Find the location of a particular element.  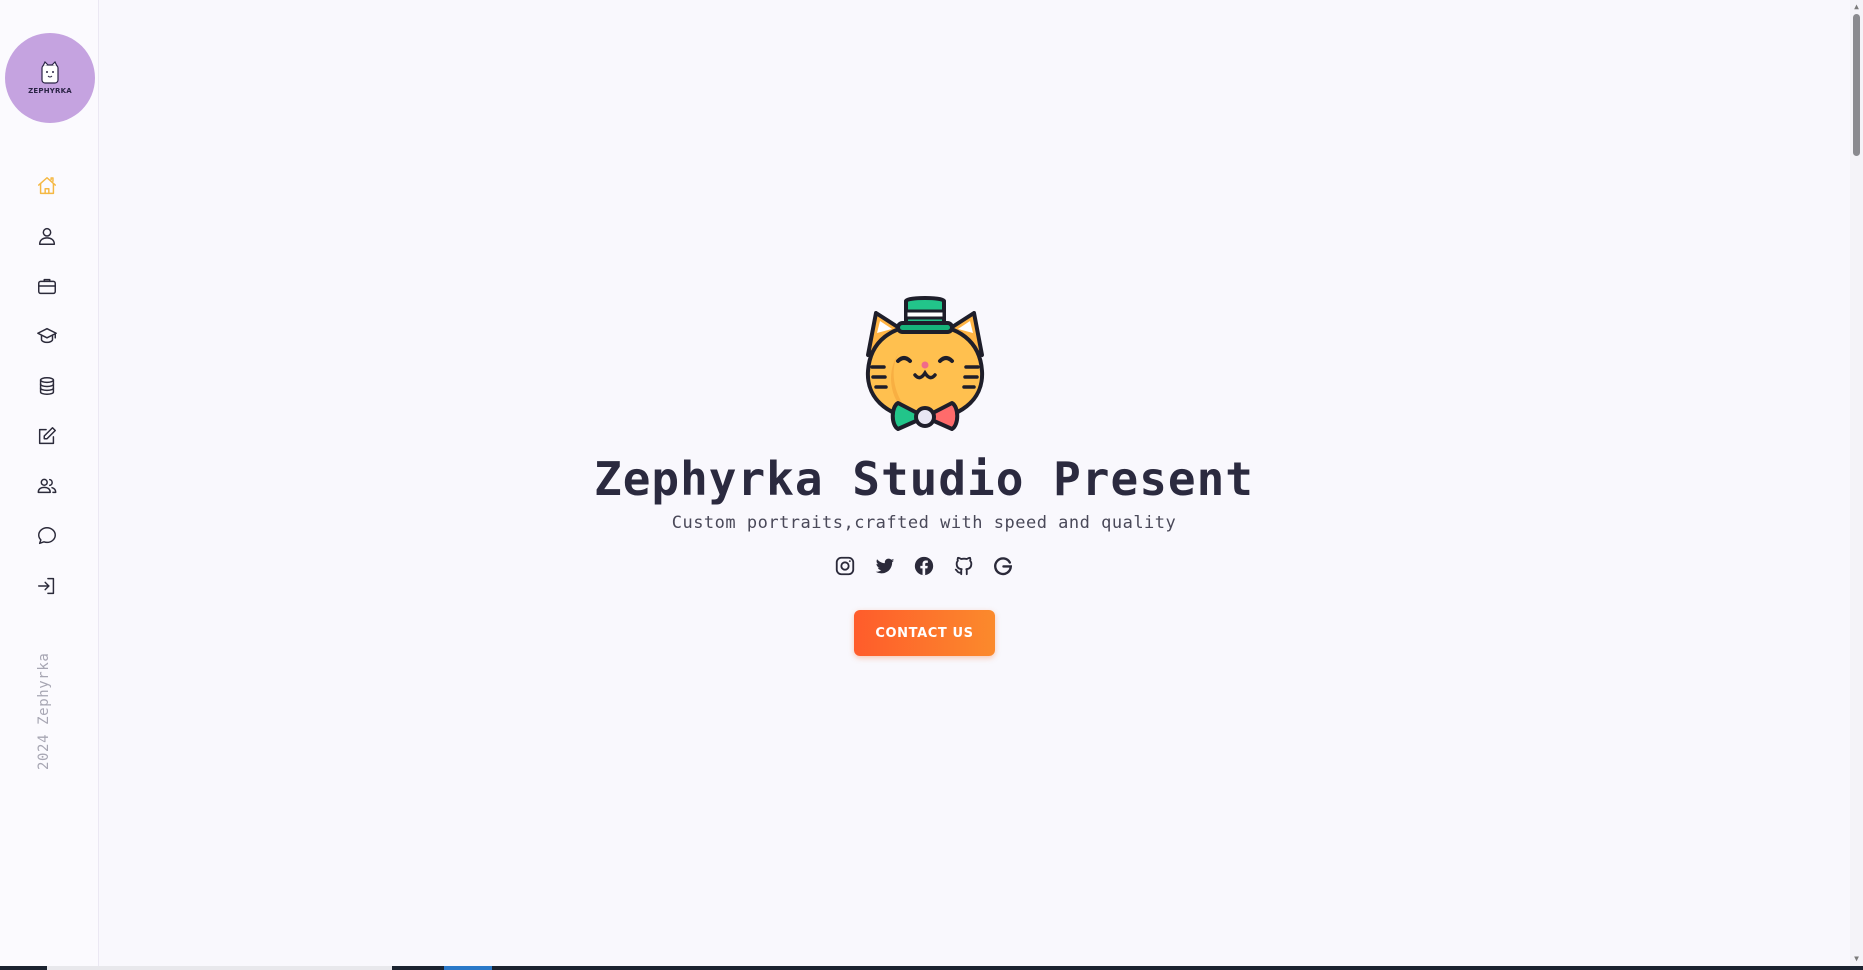

github-icon is located at coordinates (963, 566).